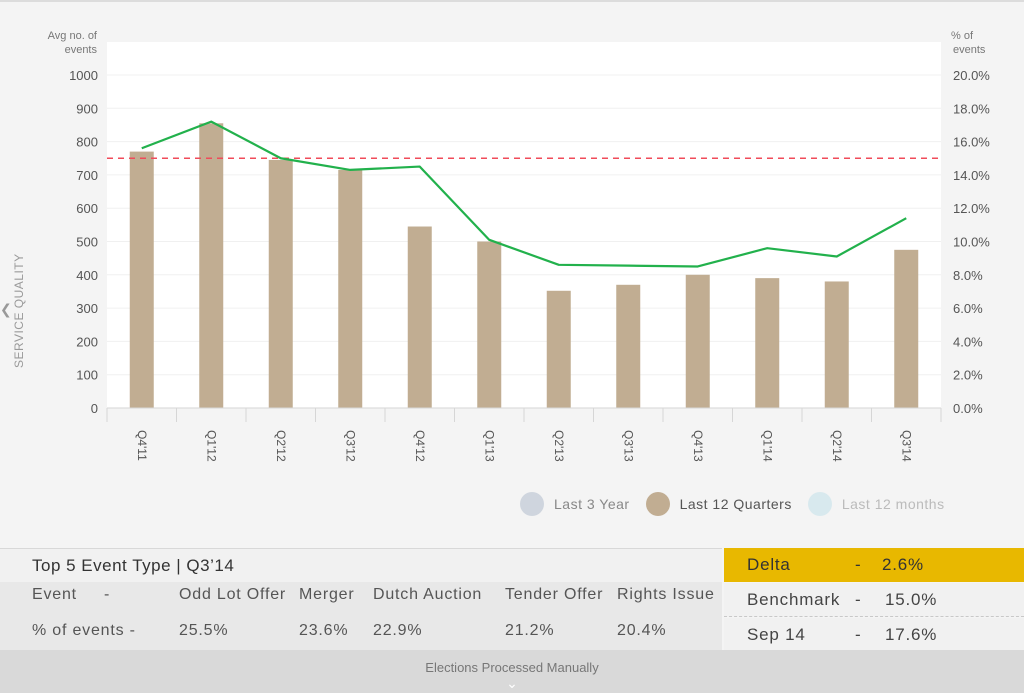 The width and height of the screenshot is (1024, 693). What do you see at coordinates (698, 446) in the screenshot?
I see `x-tick-label: Q4'13` at bounding box center [698, 446].